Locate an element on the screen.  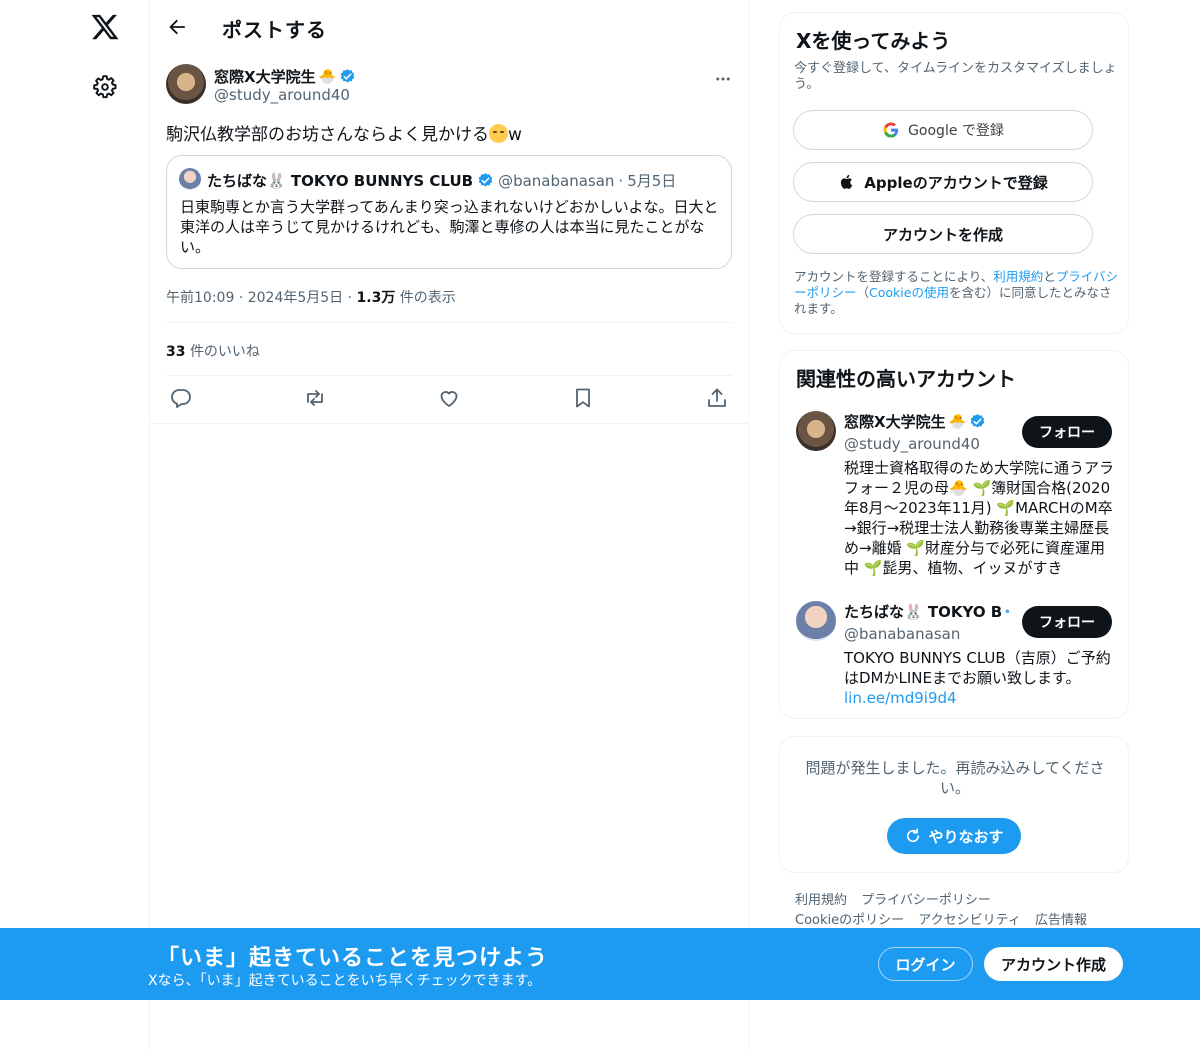
post-meta: 午前10:09 · 2024年5月5日 · 1.3万 件の表示 is located at coordinates (311, 297).